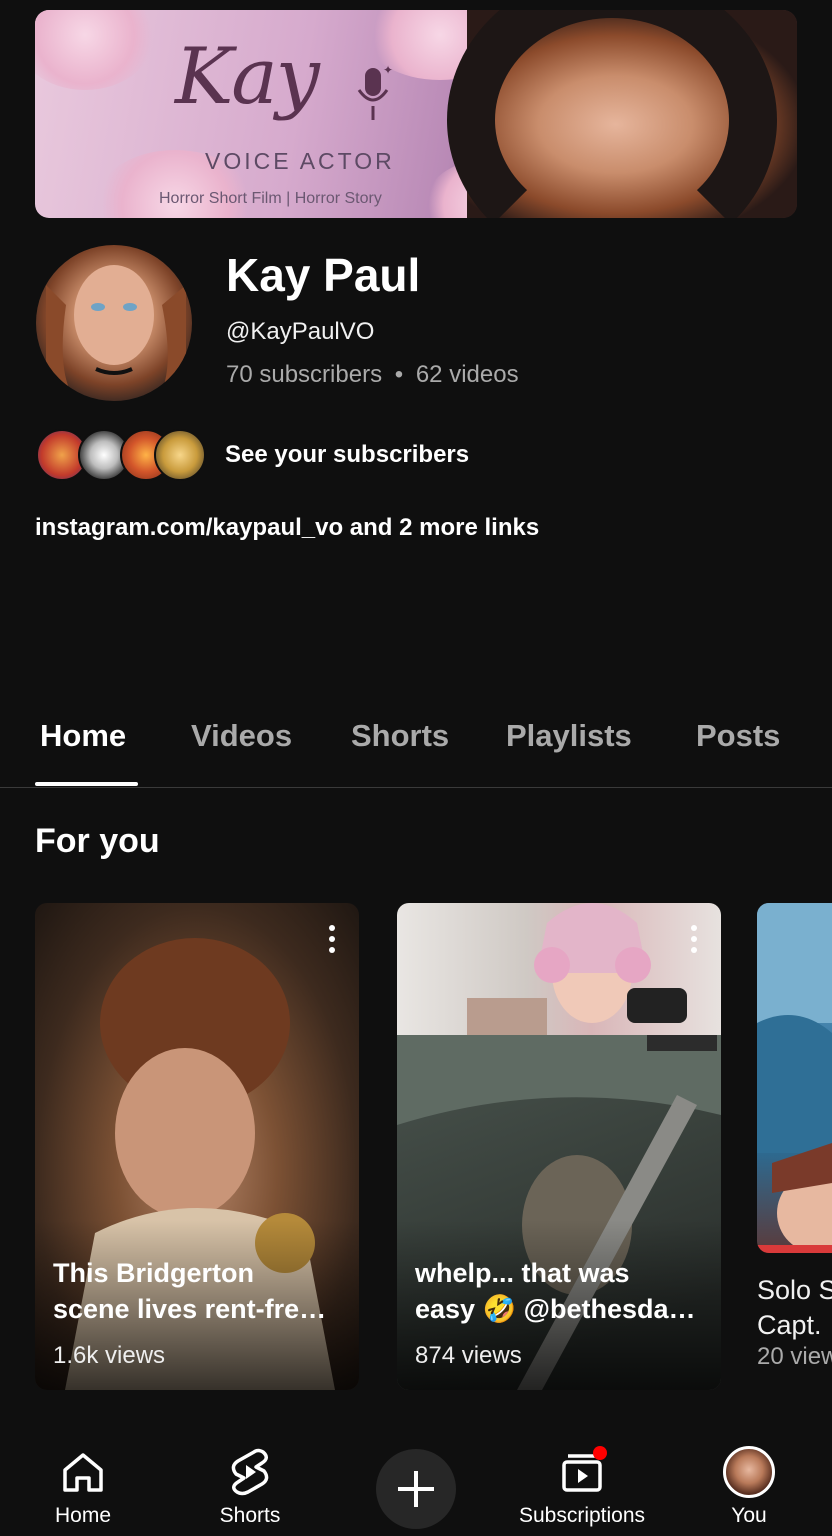 The width and height of the screenshot is (832, 1536). I want to click on video-thumbnail, so click(794, 1078).